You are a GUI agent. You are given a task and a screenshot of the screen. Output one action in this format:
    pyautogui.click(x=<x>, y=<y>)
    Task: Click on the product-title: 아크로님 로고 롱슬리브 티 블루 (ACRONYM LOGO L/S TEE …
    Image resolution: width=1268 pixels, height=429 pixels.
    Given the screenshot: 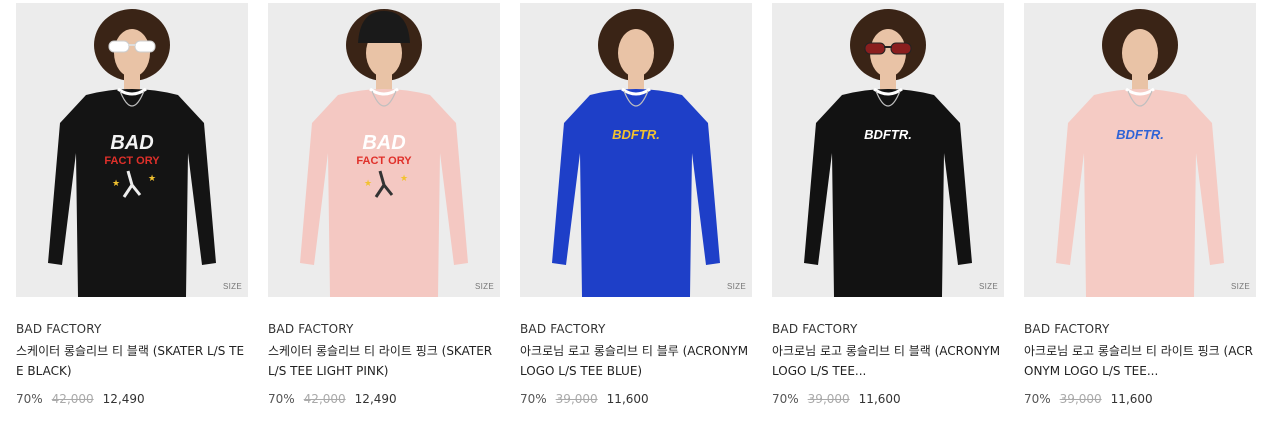 What is the action you would take?
    pyautogui.click(x=636, y=361)
    